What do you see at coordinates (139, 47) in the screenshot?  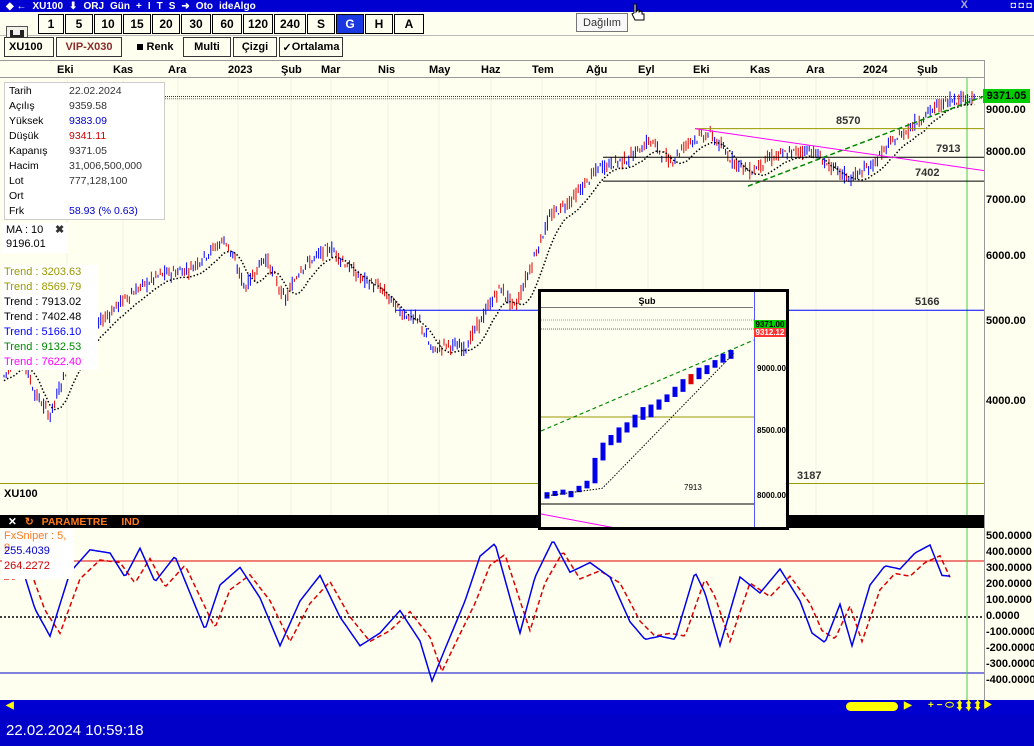 I see `square-icon` at bounding box center [139, 47].